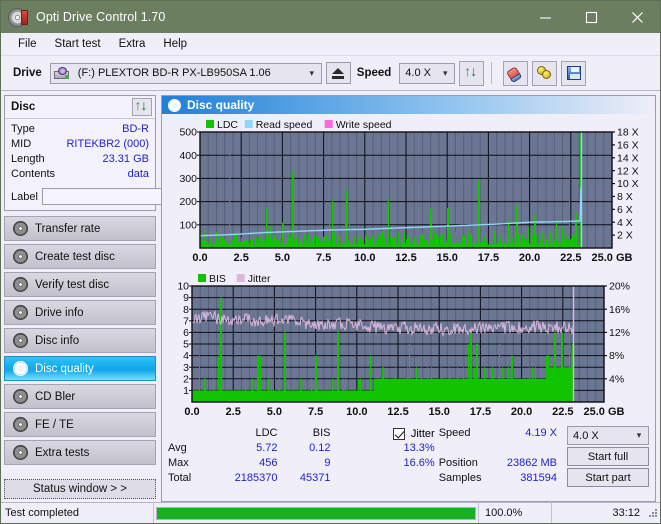 The height and width of the screenshot is (524, 661). I want to click on start-full-button: Start full, so click(608, 456).